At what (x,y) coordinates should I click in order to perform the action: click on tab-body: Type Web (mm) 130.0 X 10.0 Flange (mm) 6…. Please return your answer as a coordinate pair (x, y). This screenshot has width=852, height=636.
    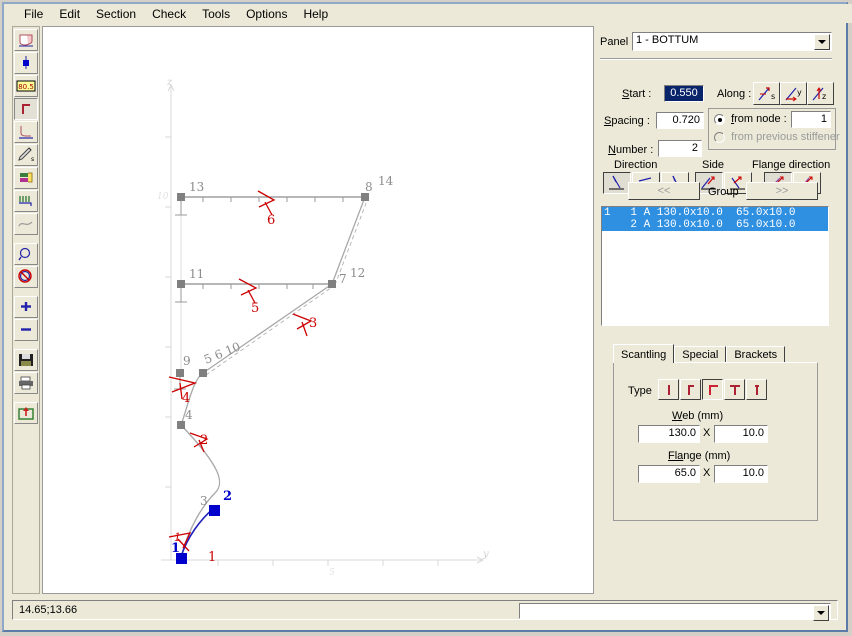
    Looking at the image, I should click on (715, 441).